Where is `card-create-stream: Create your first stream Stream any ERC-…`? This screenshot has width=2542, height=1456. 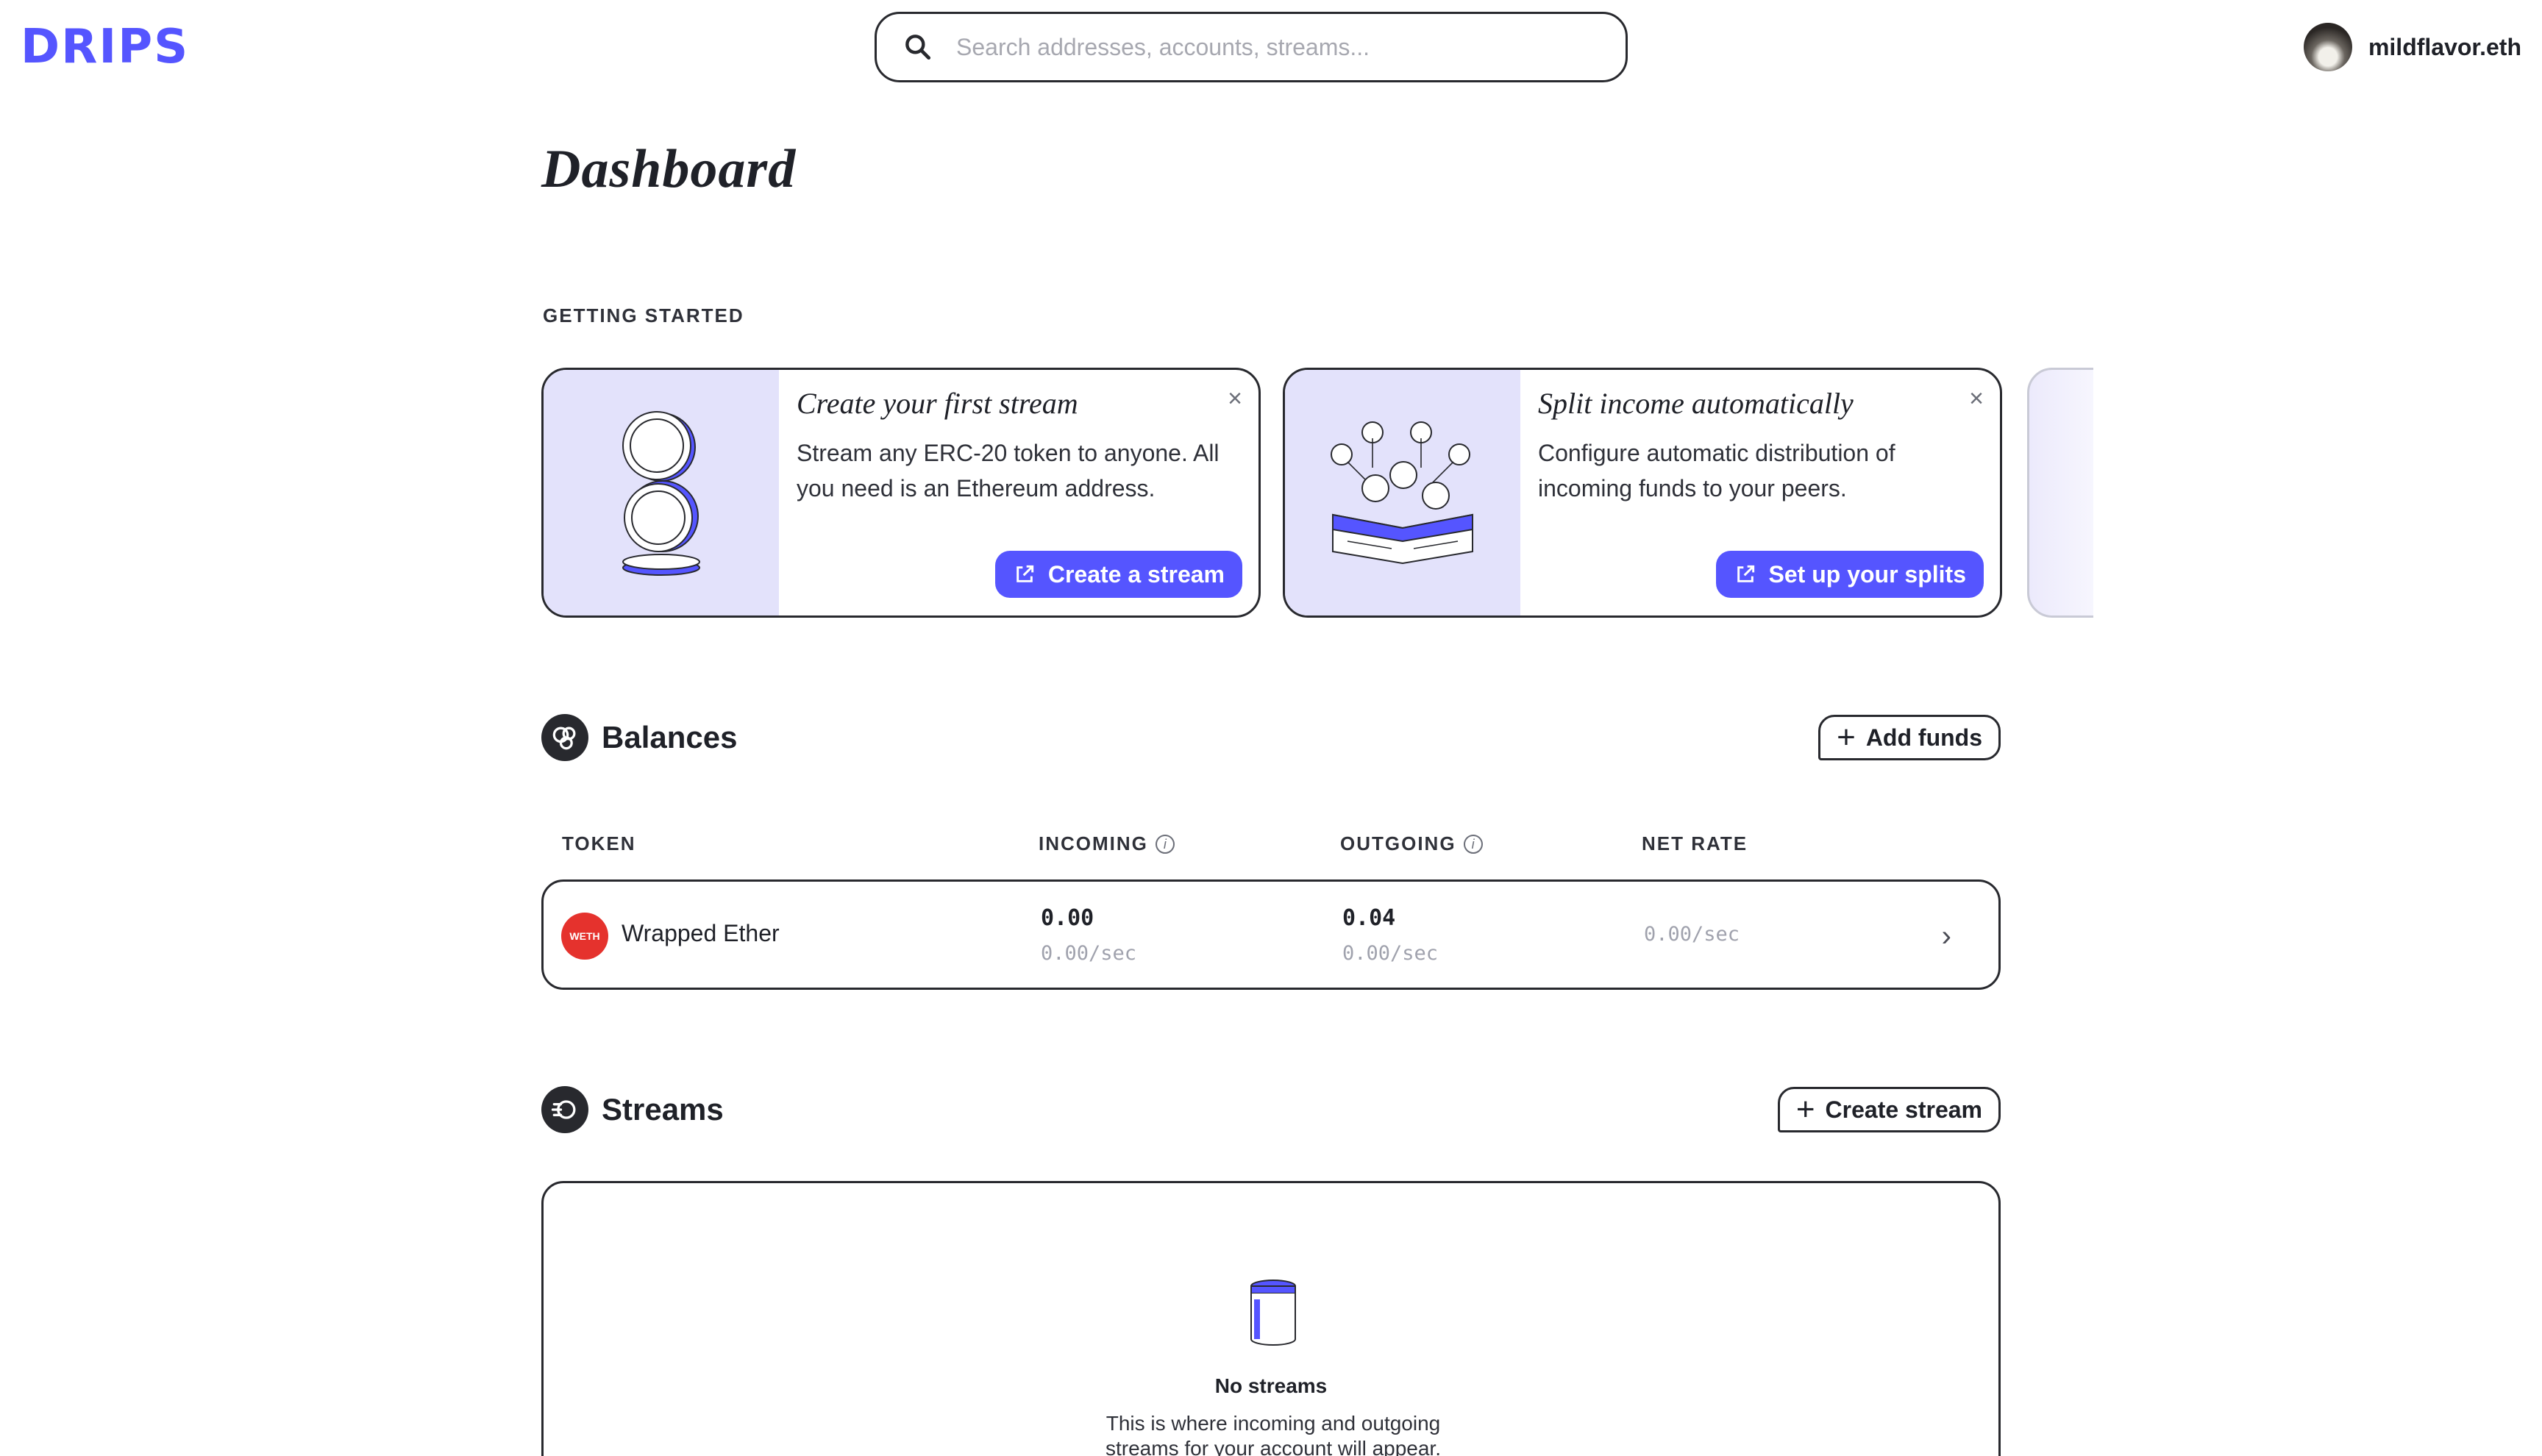
card-create-stream: Create your first stream Stream any ERC-… is located at coordinates (901, 493).